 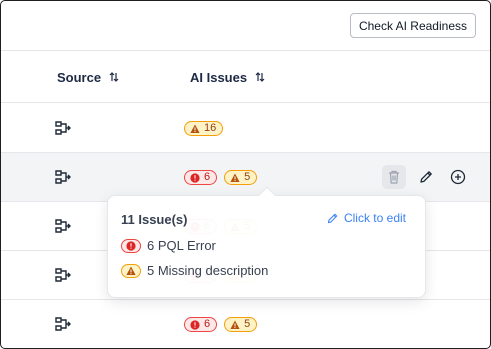 I want to click on trash-icon, so click(x=394, y=177).